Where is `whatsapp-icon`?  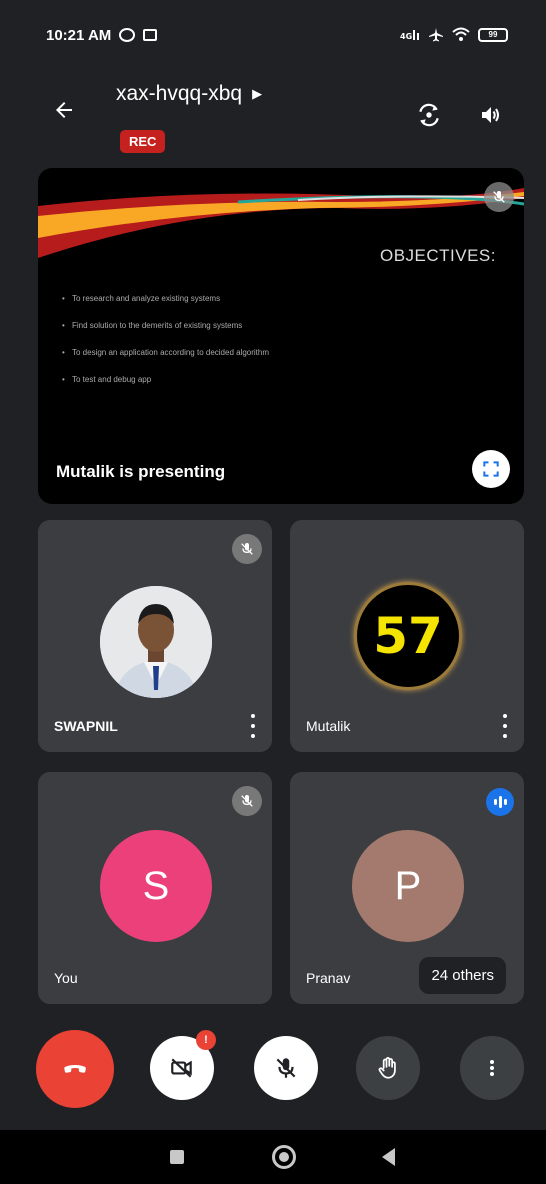
whatsapp-icon is located at coordinates (127, 35).